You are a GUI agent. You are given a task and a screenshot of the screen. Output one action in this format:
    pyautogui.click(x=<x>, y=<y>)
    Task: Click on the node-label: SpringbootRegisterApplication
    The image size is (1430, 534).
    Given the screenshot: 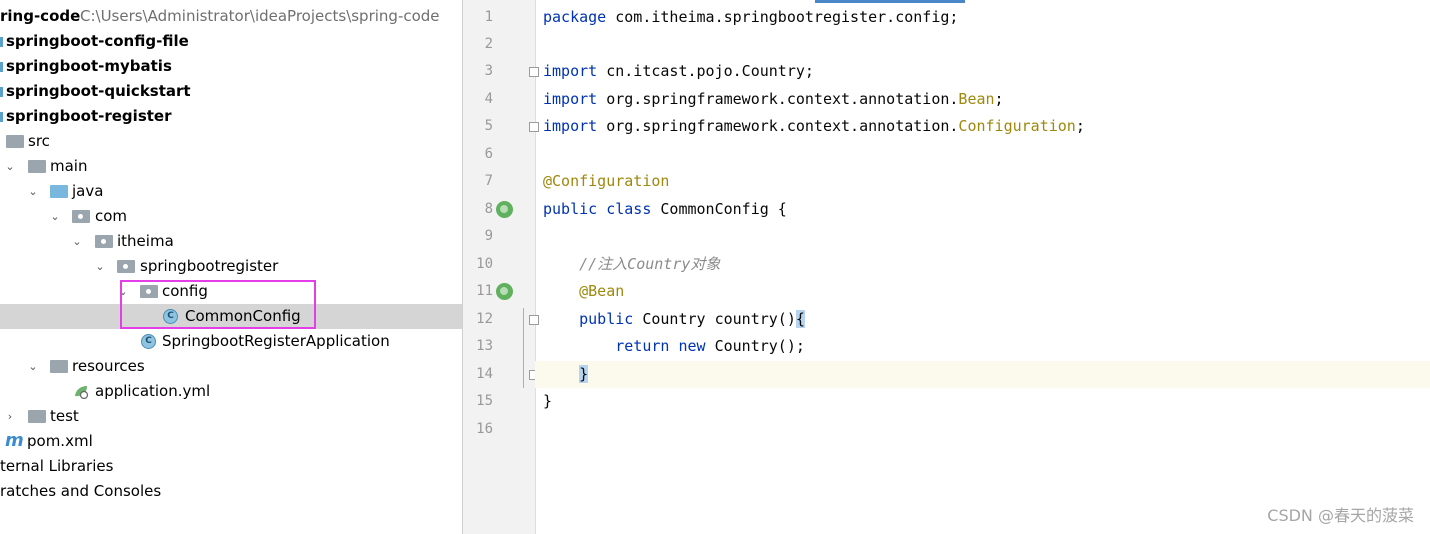 What is the action you would take?
    pyautogui.click(x=276, y=341)
    